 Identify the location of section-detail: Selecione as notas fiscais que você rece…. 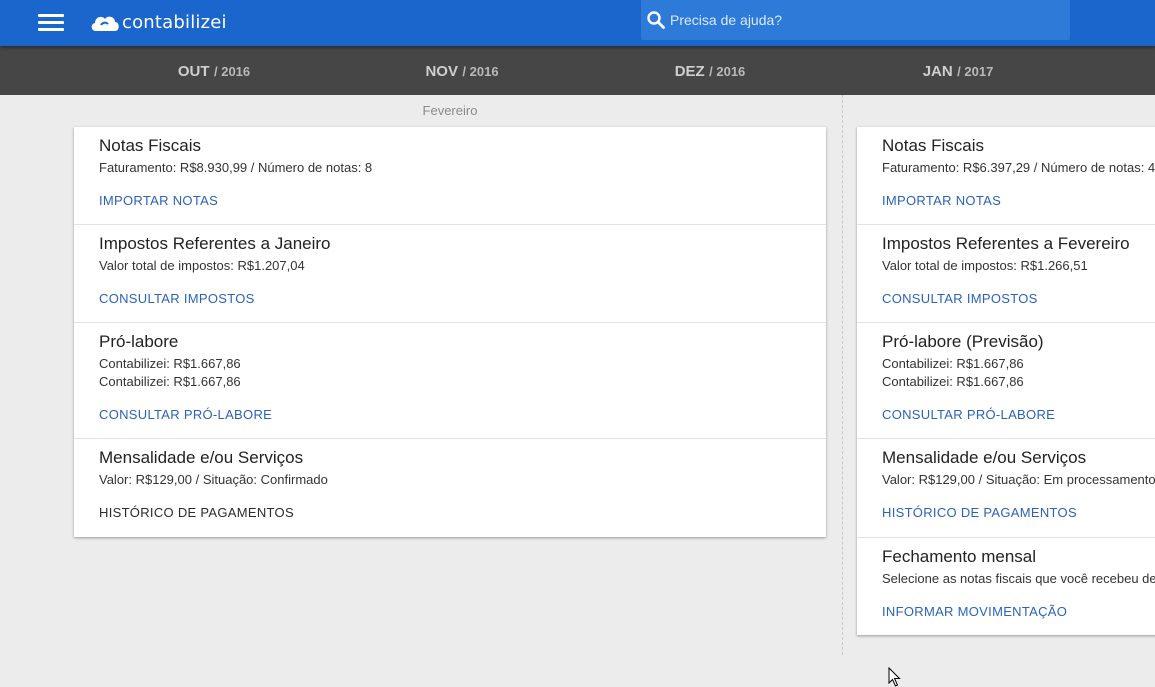
(1018, 578).